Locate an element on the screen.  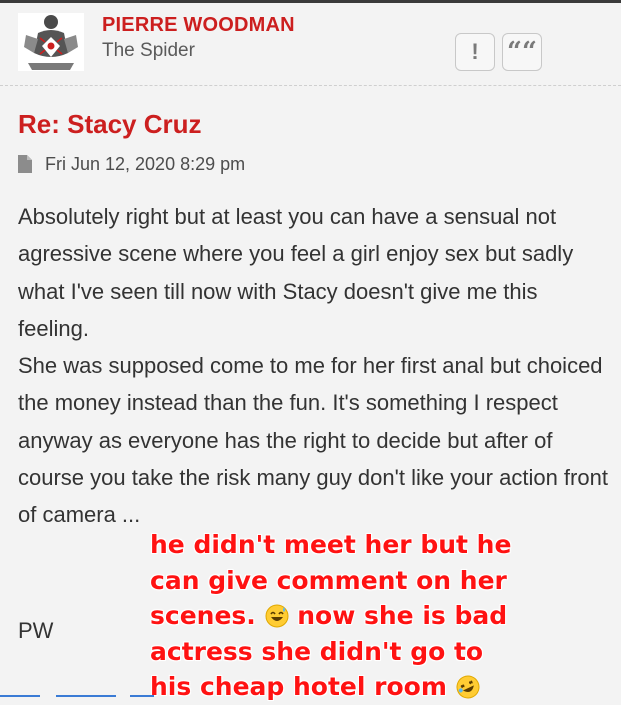
post-date: Fri Jun 12, 2020 8:29 pm is located at coordinates (145, 163).